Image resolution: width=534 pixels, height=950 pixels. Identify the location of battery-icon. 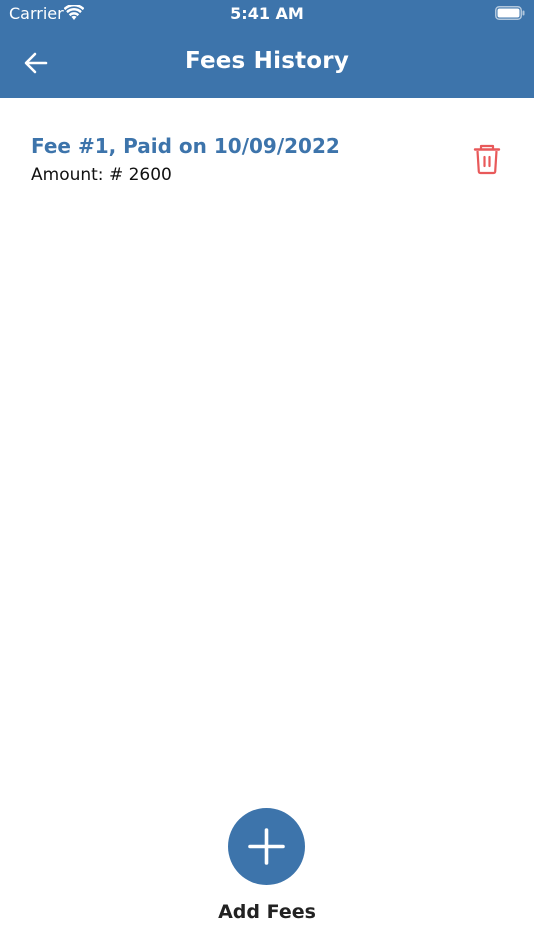
(510, 13).